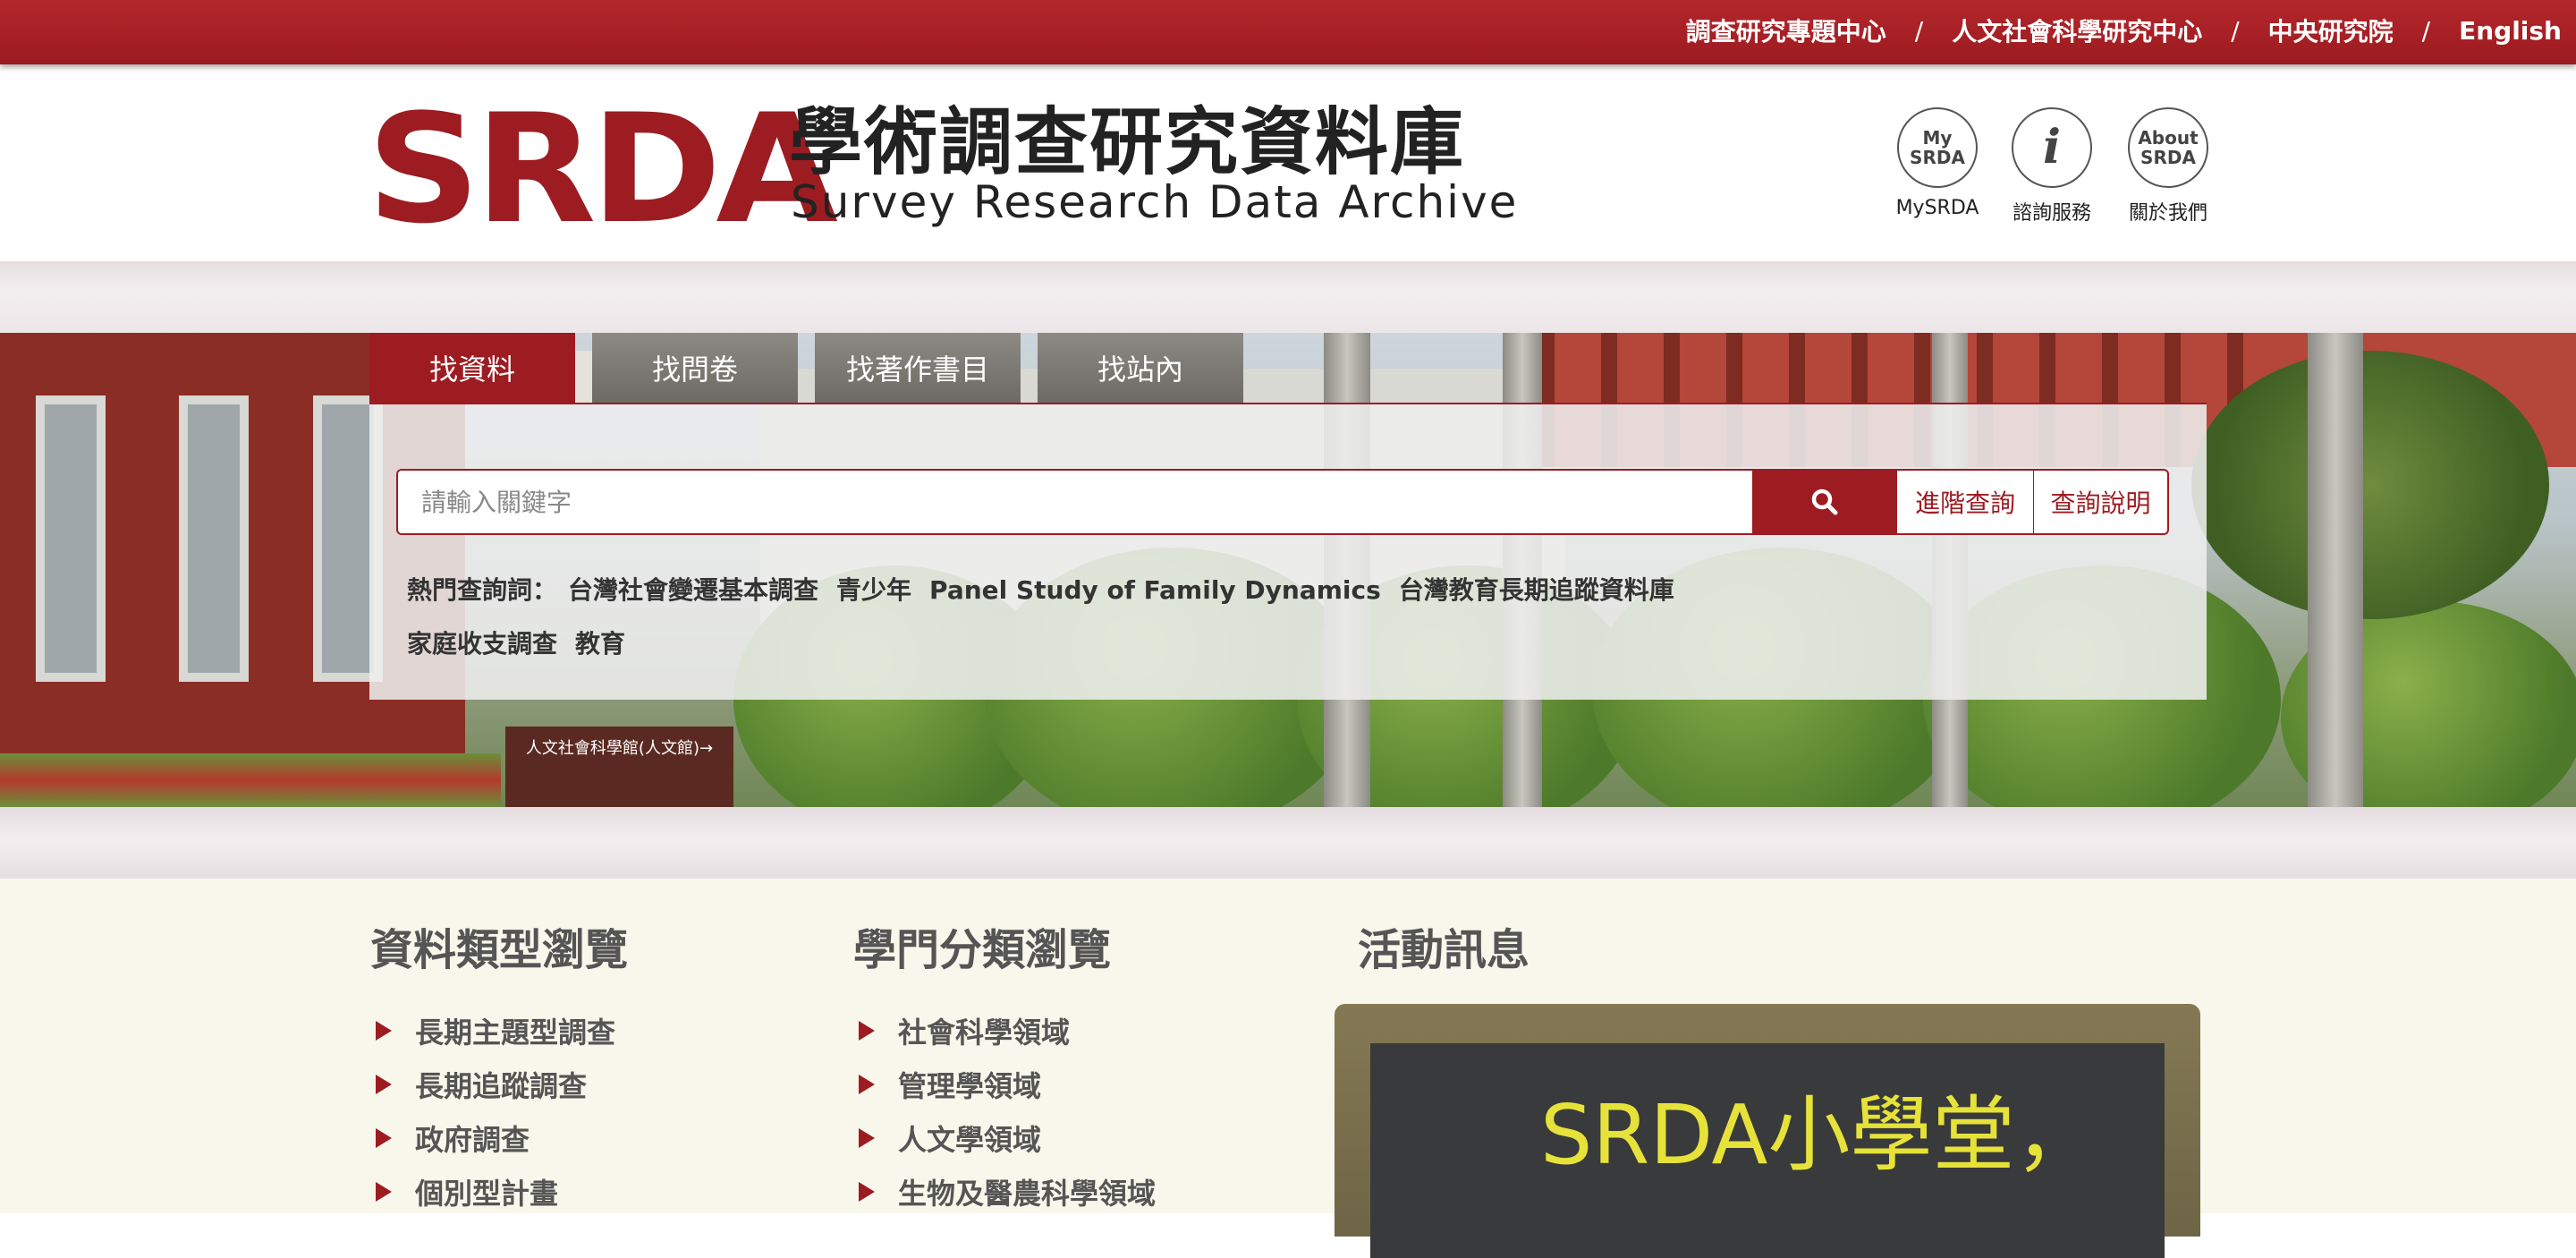  Describe the element at coordinates (619, 767) in the screenshot. I see `hero-sign: 人文社會科學館(人文館)→` at that location.